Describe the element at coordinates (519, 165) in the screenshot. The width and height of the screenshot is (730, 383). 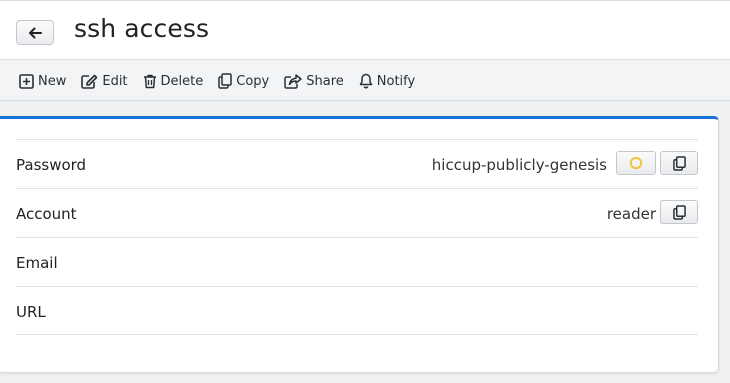
I see `password-value: hiccup-publicly-genesis` at that location.